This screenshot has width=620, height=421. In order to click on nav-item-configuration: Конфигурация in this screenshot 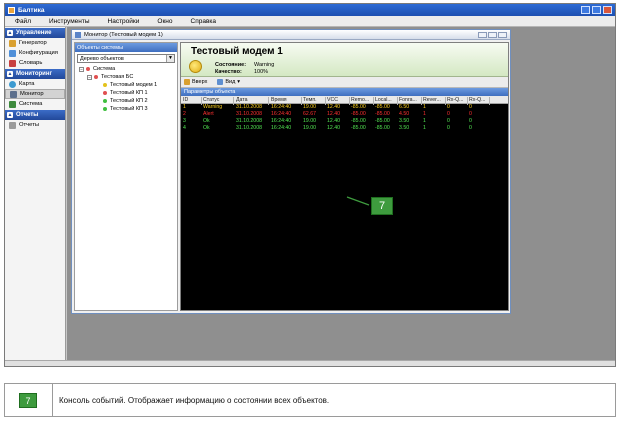, I will do `click(35, 53)`.